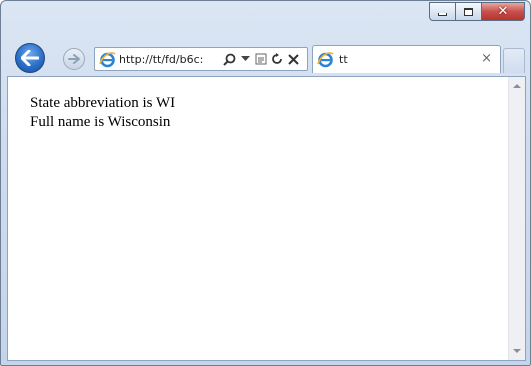 Image resolution: width=531 pixels, height=366 pixels. Describe the element at coordinates (517, 86) in the screenshot. I see `scroll-up-icon` at that location.